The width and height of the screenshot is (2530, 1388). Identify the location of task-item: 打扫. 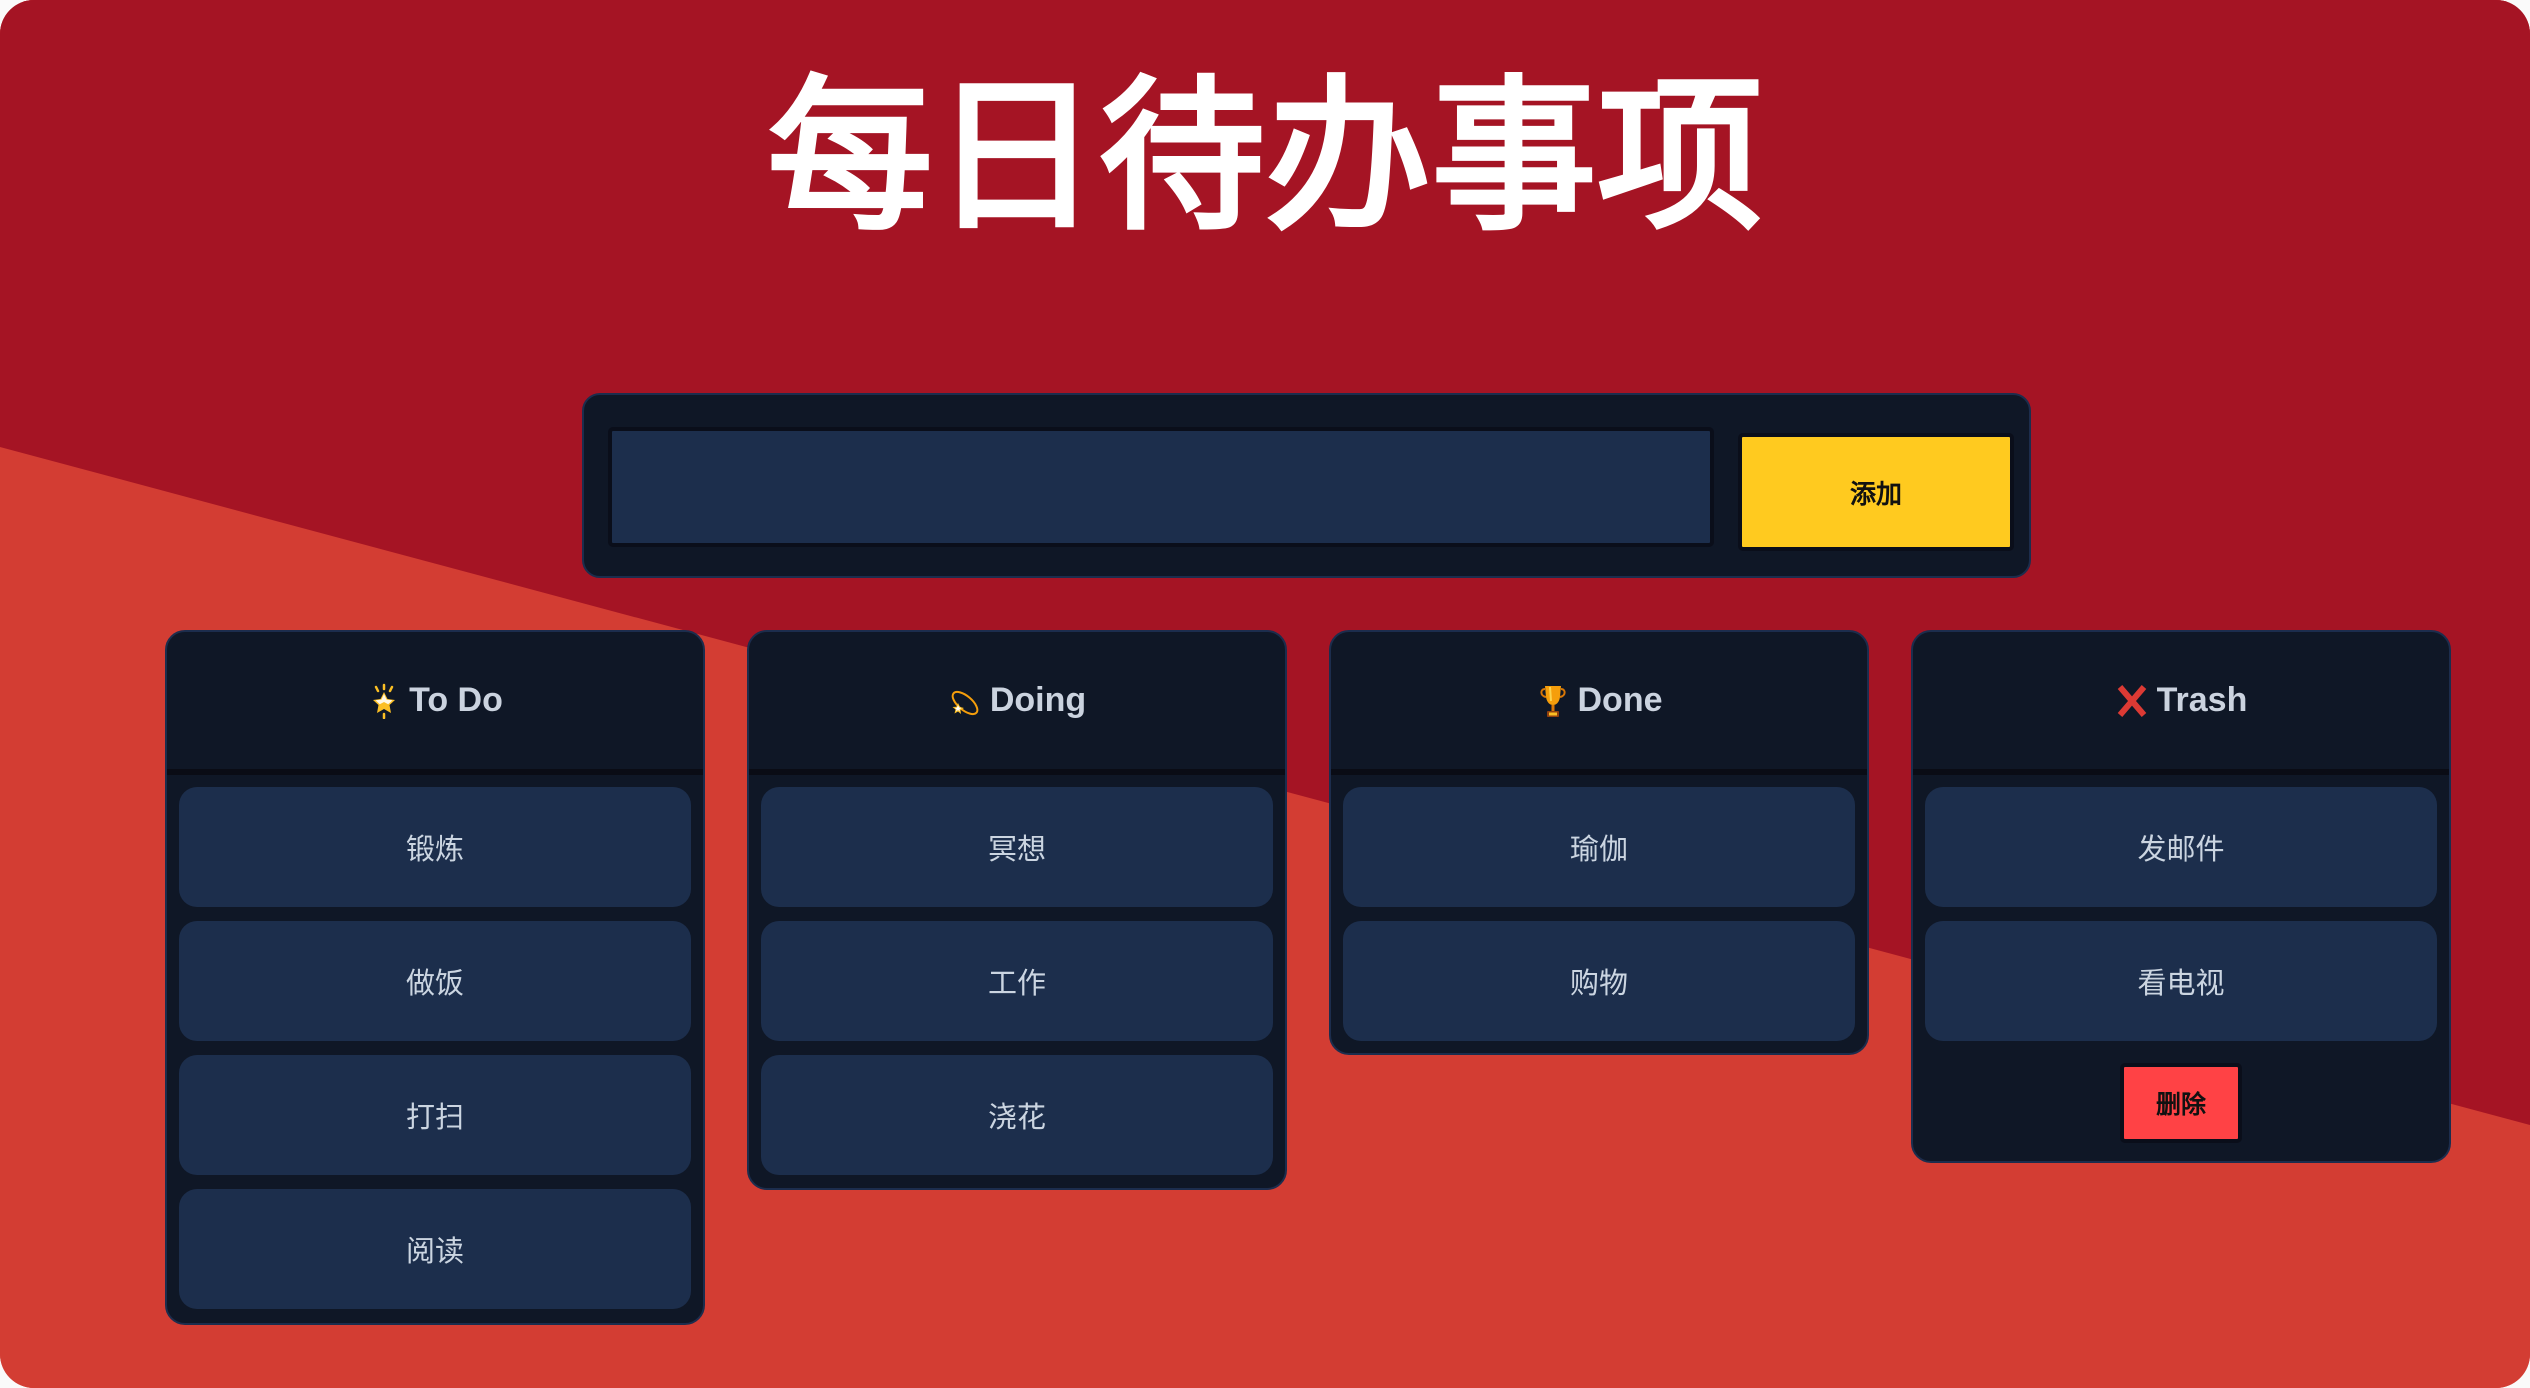
(435, 1115).